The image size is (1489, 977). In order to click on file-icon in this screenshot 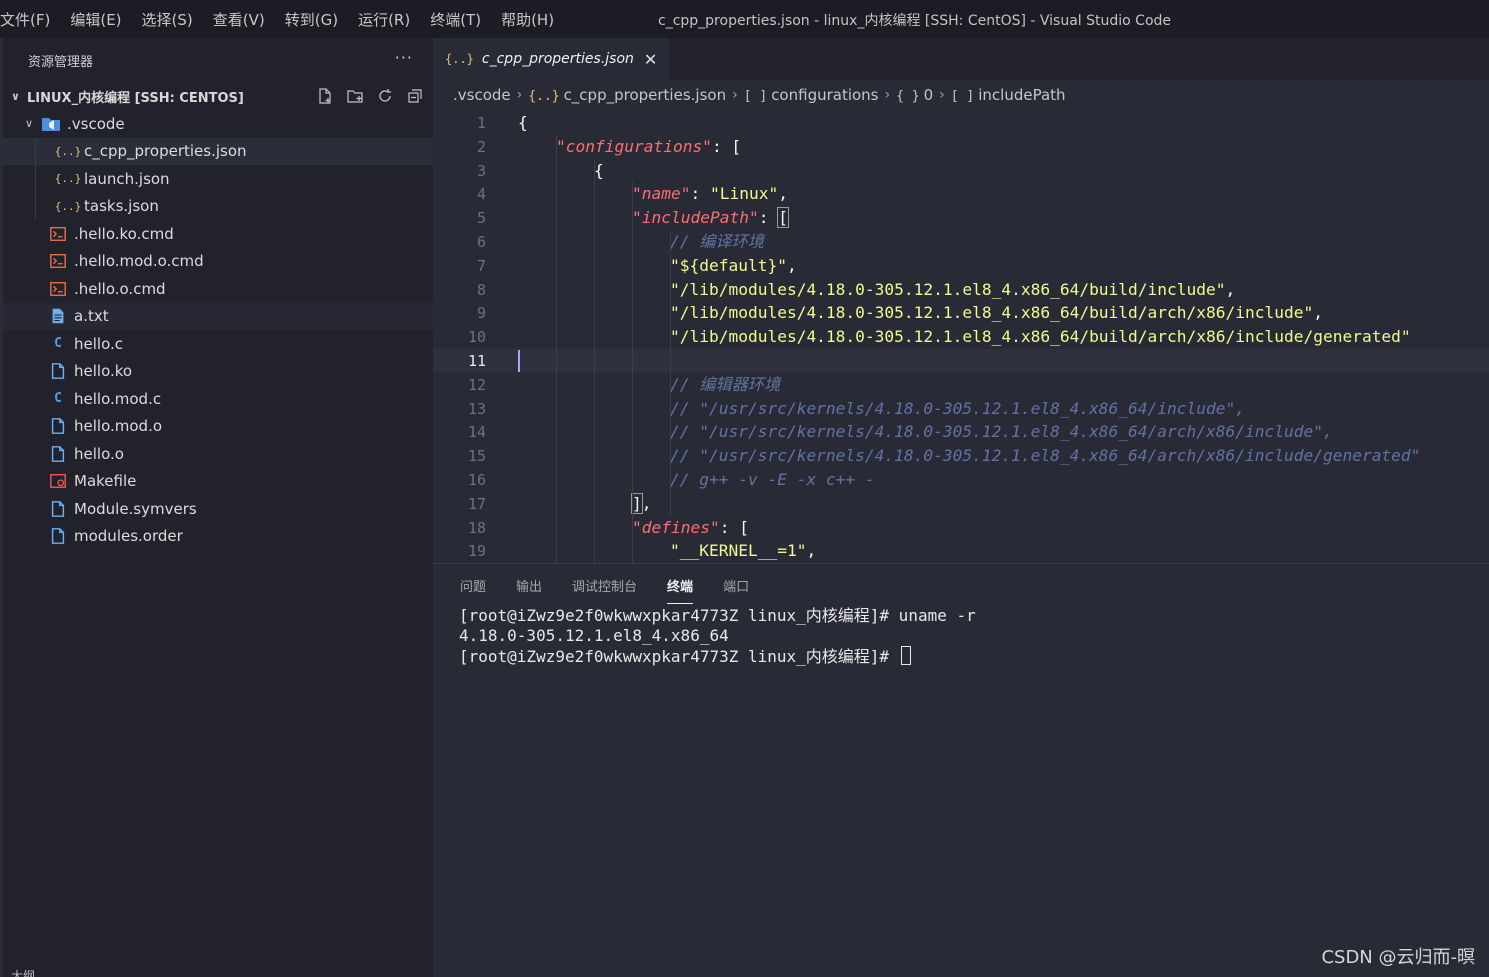, I will do `click(58, 509)`.